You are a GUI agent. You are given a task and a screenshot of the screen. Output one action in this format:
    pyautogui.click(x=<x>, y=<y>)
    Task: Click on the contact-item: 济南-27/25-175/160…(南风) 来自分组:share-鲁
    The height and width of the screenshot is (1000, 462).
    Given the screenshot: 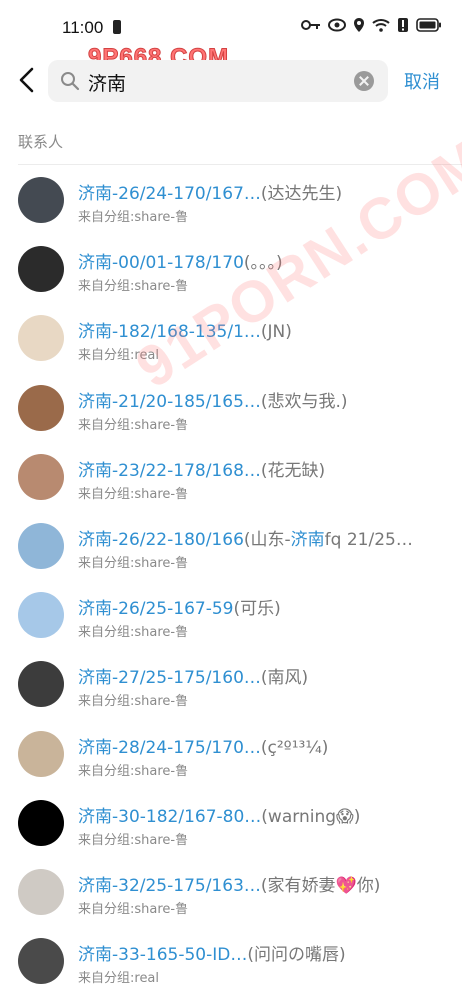 What is the action you would take?
    pyautogui.click(x=231, y=684)
    